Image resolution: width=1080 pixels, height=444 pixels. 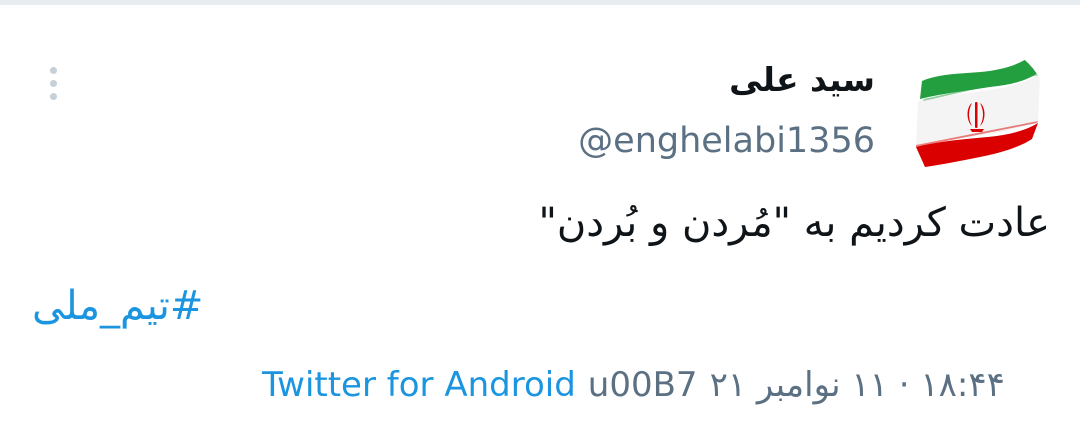 What do you see at coordinates (642, 385) in the screenshot?
I see `meta-separator: u00B7` at bounding box center [642, 385].